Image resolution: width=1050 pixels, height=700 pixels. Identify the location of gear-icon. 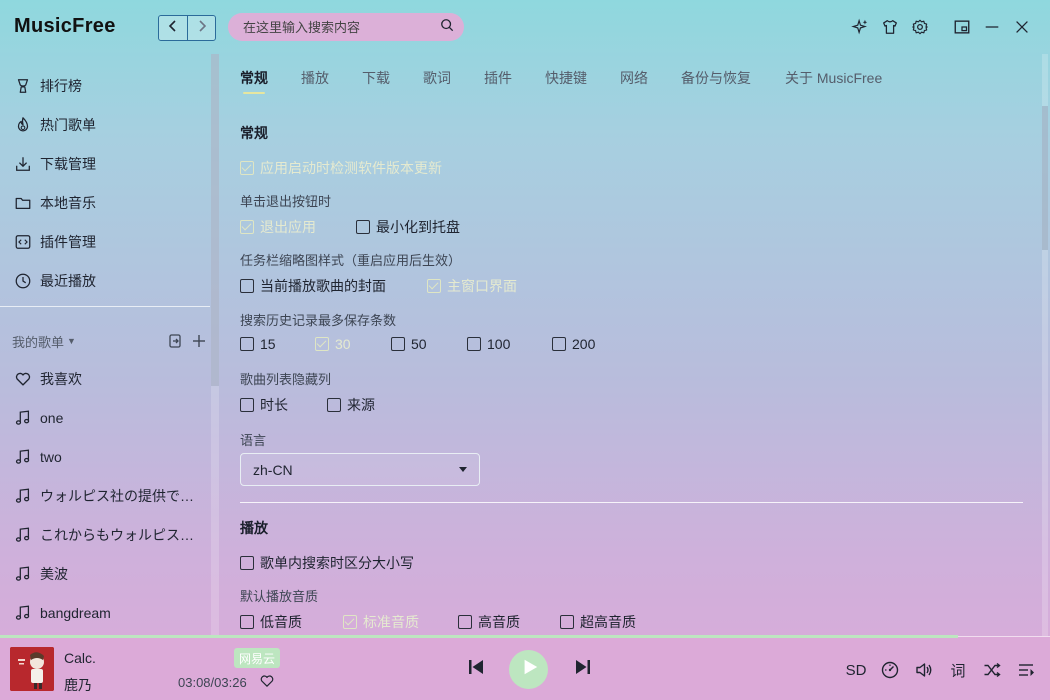
(920, 27).